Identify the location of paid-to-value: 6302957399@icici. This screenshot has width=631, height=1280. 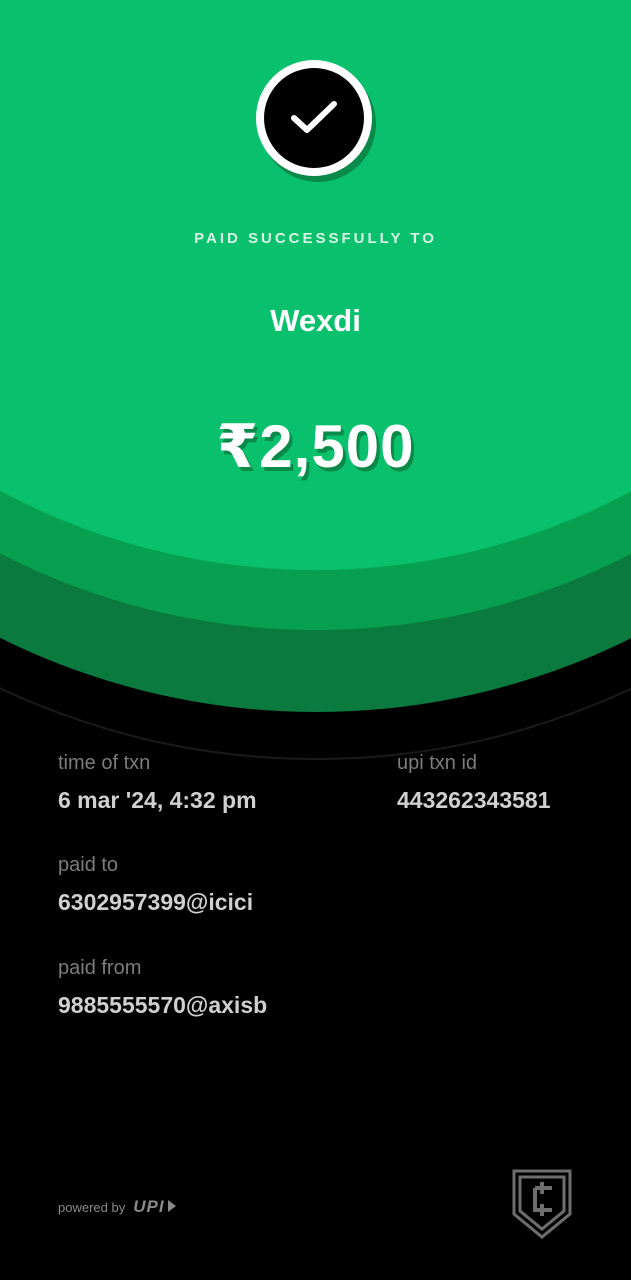
(155, 902).